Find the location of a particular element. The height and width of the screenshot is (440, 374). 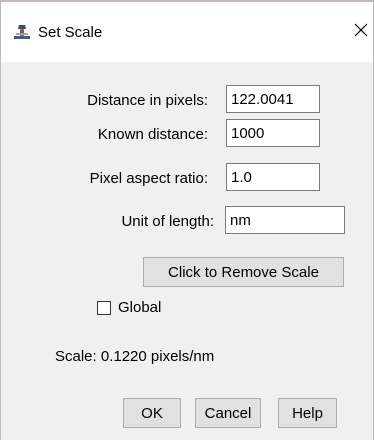

cancel-button: Cancel is located at coordinates (228, 413).